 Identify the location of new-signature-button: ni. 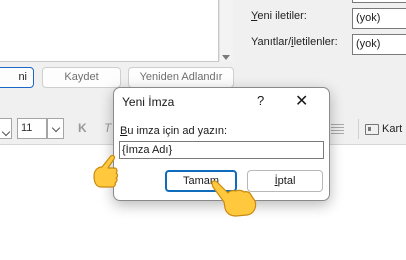
(17, 77).